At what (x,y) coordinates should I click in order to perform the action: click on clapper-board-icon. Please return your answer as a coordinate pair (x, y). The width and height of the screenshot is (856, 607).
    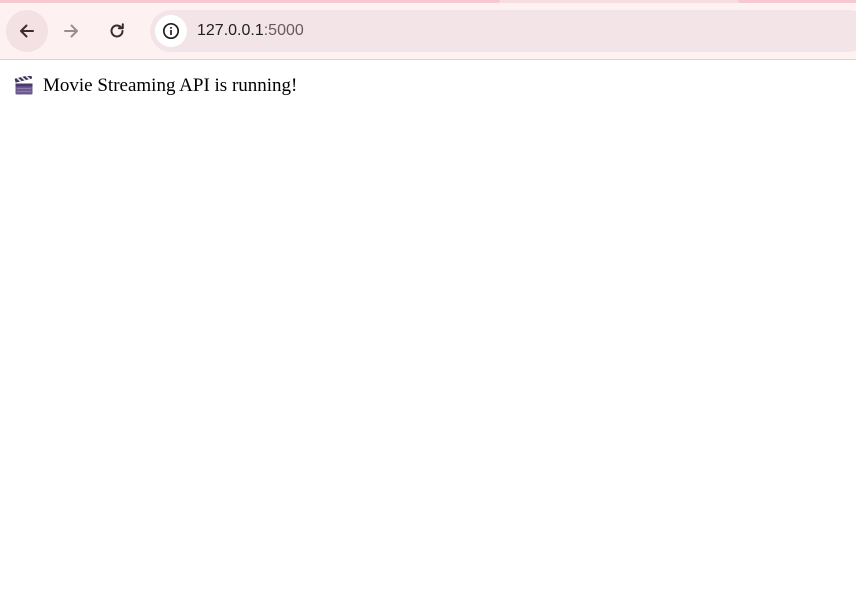
    Looking at the image, I should click on (23, 85).